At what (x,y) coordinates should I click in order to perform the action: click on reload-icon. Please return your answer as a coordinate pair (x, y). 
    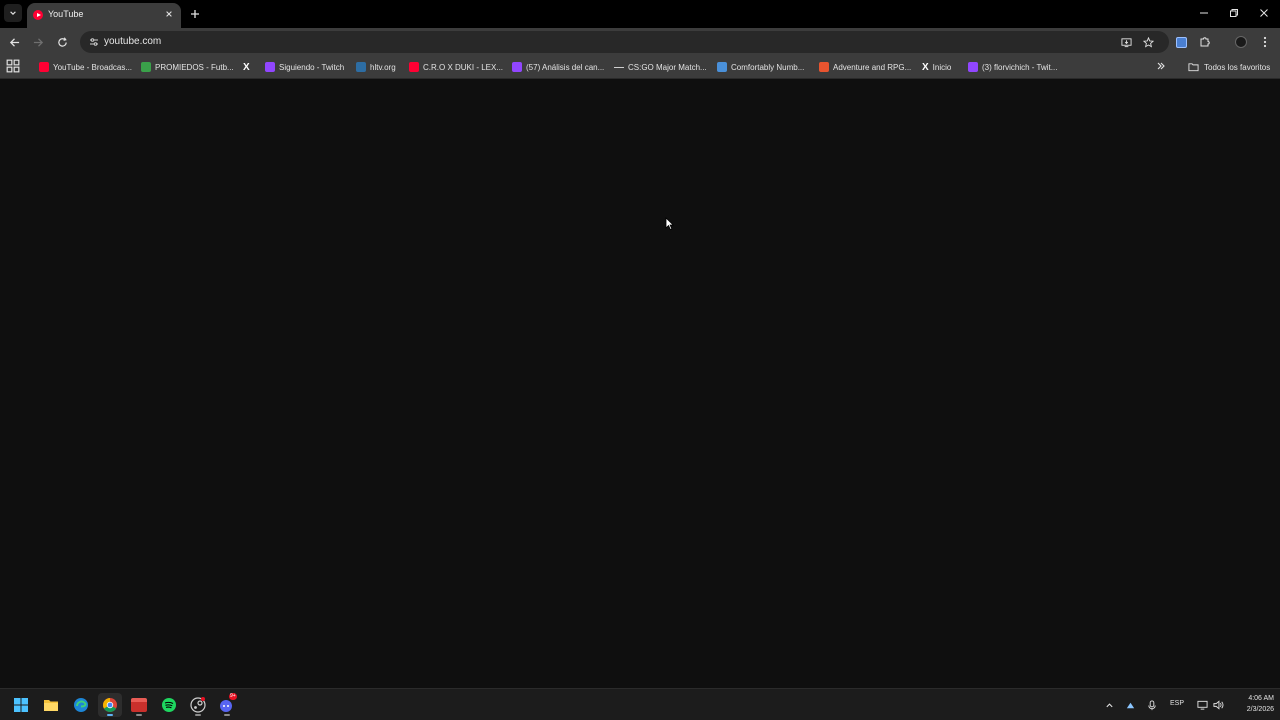
    Looking at the image, I should click on (62, 41).